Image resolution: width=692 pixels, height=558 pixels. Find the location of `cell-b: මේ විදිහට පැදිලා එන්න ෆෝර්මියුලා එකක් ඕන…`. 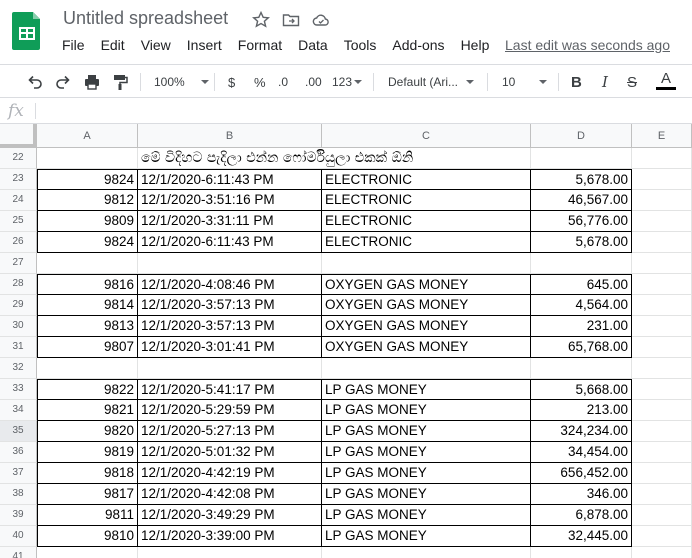

cell-b: මේ විදිහට පැදිලා එන්න ෆෝර්මියුලා එකක් ඕන… is located at coordinates (275, 158).